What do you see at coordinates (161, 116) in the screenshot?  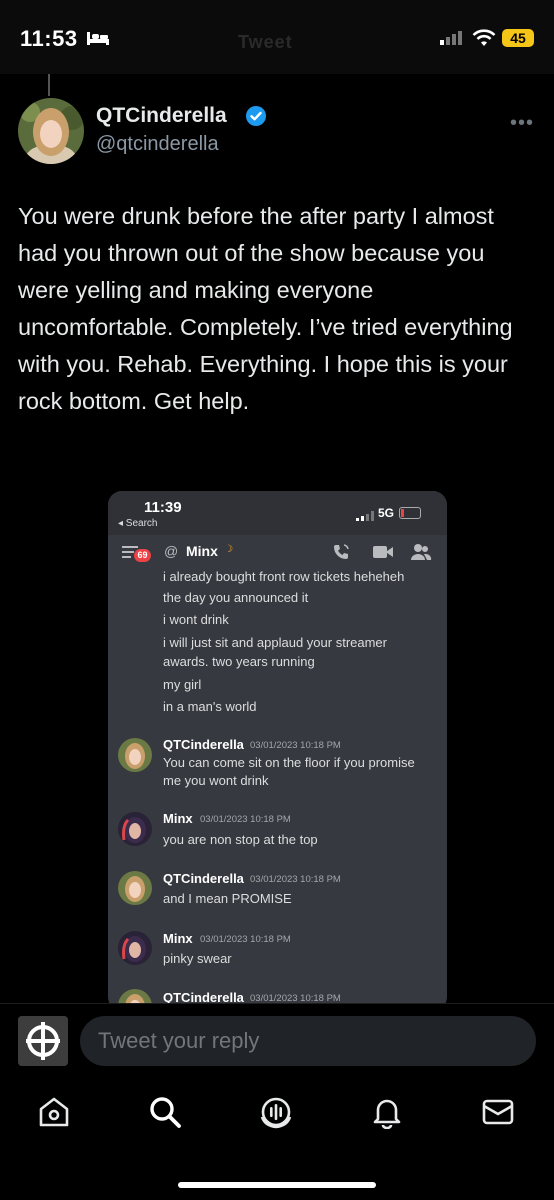 I see `author-display-name: QTCinderella` at bounding box center [161, 116].